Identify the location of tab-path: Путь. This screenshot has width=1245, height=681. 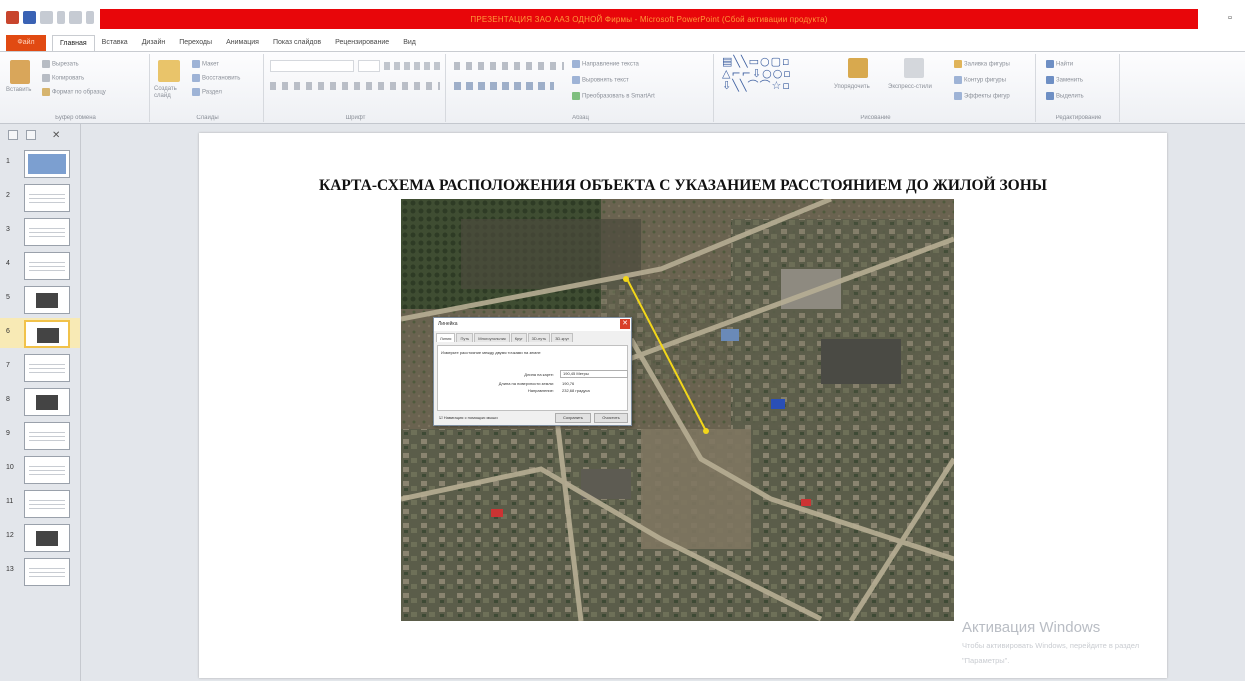
(465, 337).